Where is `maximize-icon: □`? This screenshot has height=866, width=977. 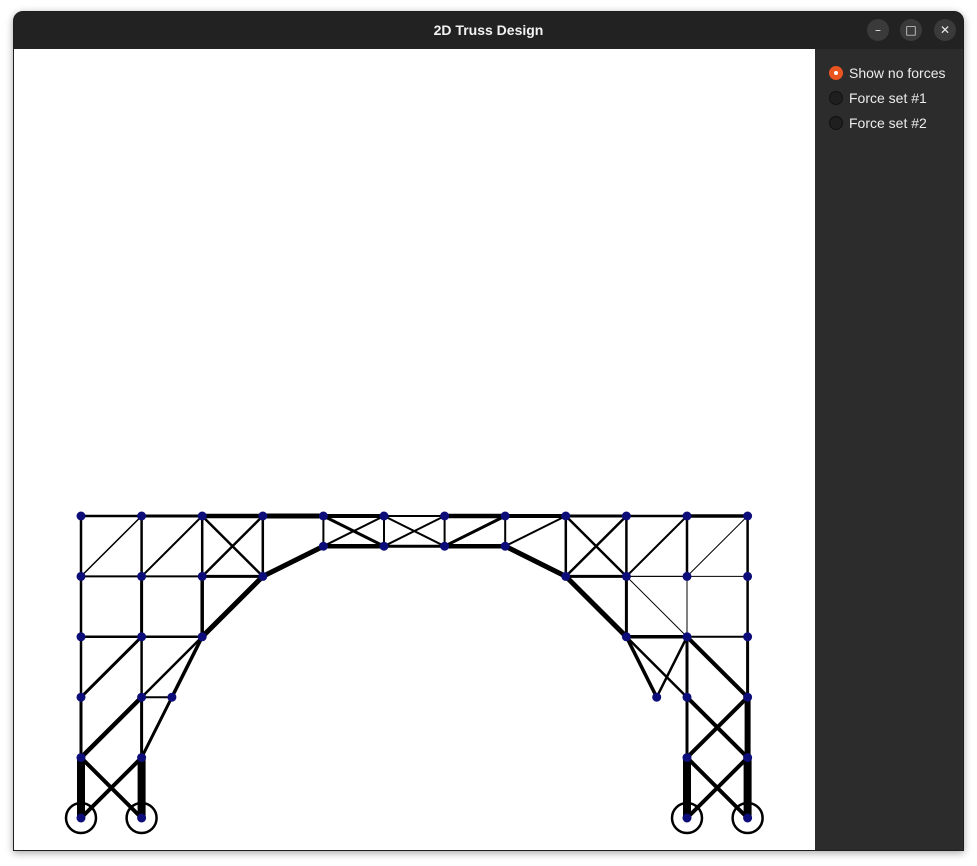
maximize-icon: □ is located at coordinates (911, 30).